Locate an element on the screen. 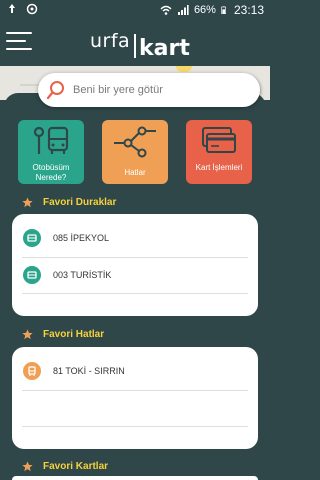 This screenshot has height=480, width=320. search-icon is located at coordinates (55, 90).